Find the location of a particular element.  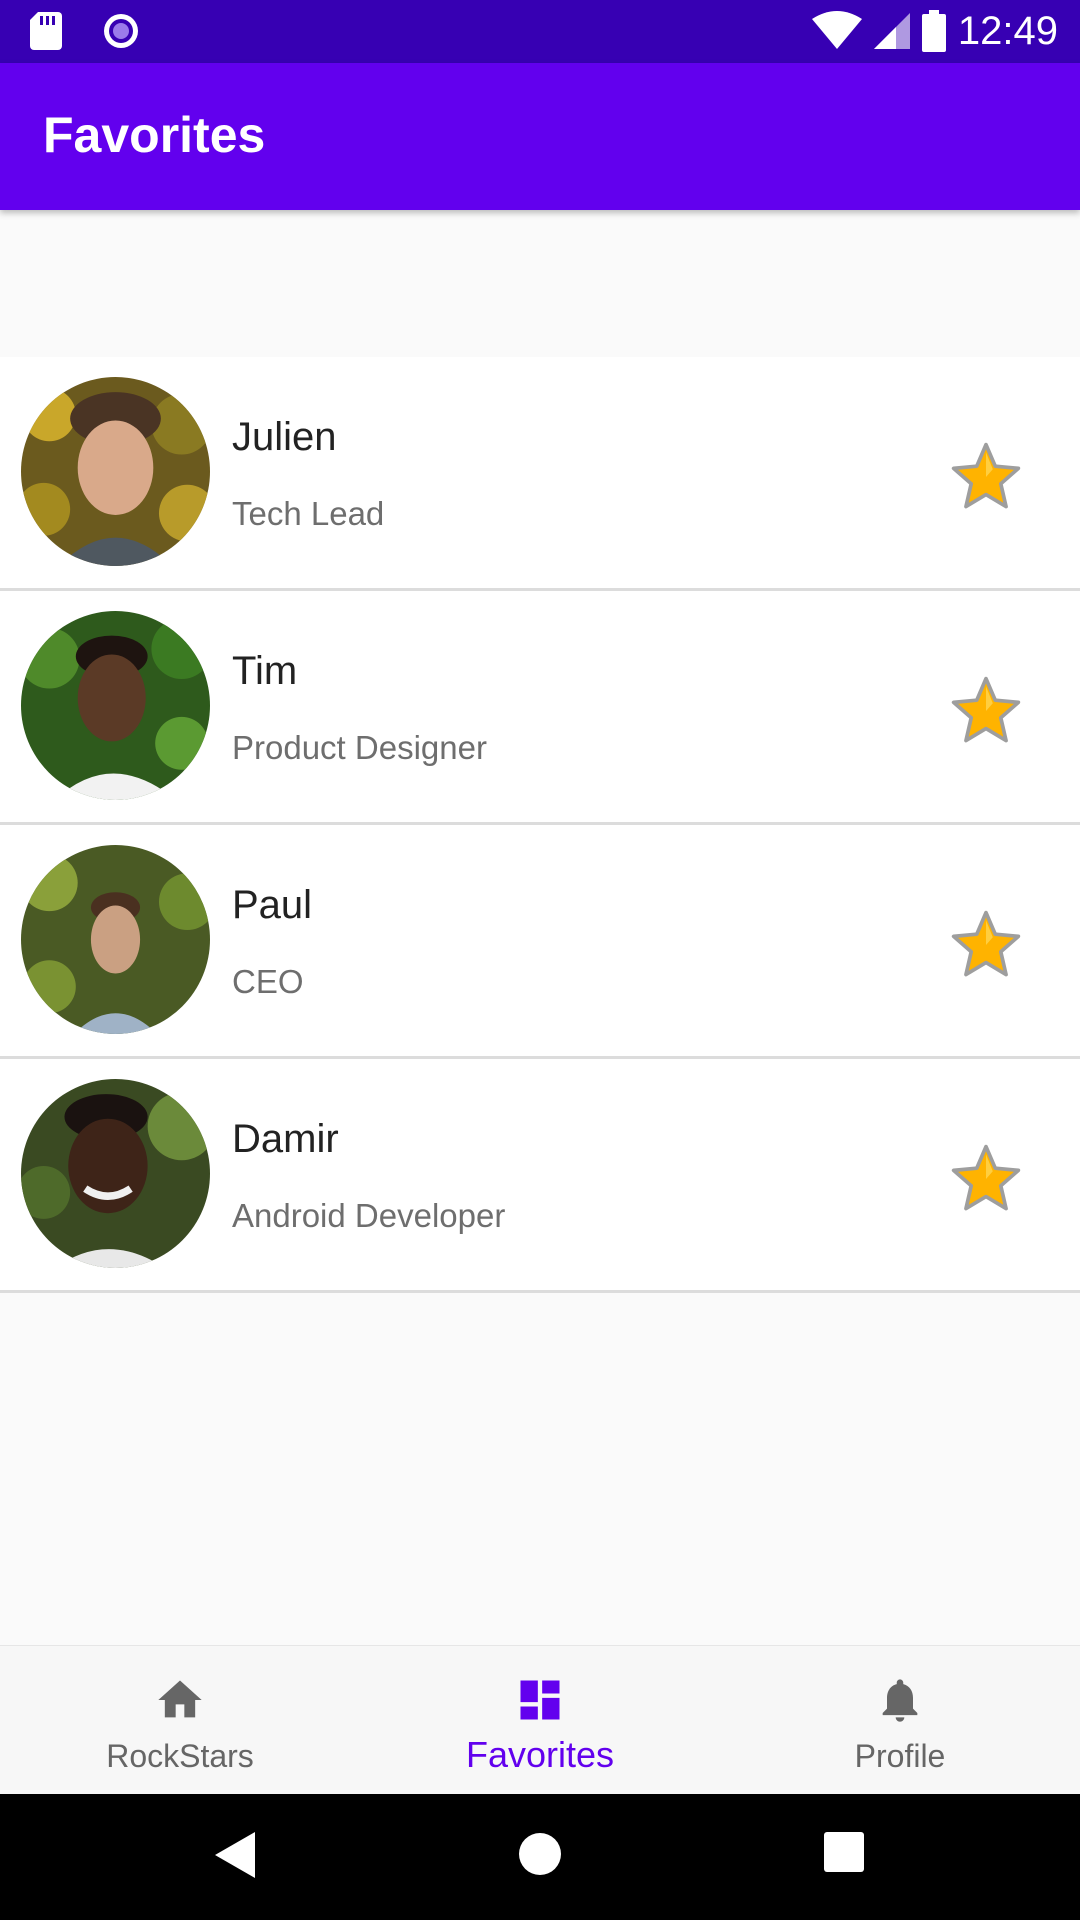

nav-label: RockStars is located at coordinates (180, 1756).